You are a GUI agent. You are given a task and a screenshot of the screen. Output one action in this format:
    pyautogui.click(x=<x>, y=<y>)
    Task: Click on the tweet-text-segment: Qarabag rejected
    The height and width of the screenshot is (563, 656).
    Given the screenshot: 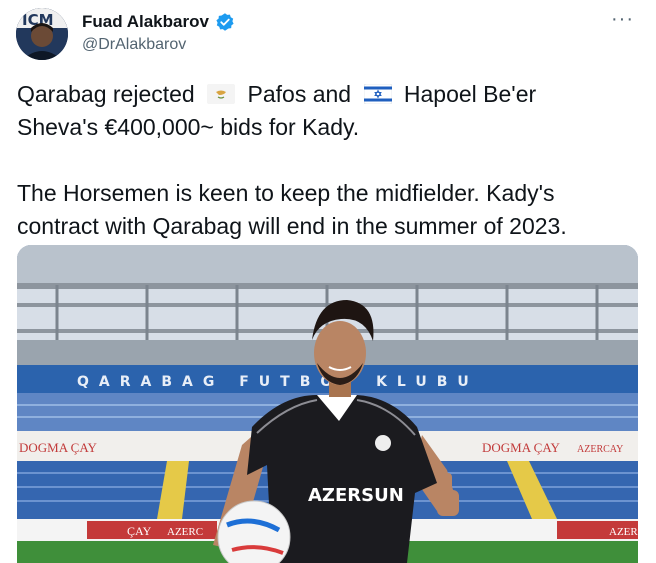 What is the action you would take?
    pyautogui.click(x=106, y=94)
    